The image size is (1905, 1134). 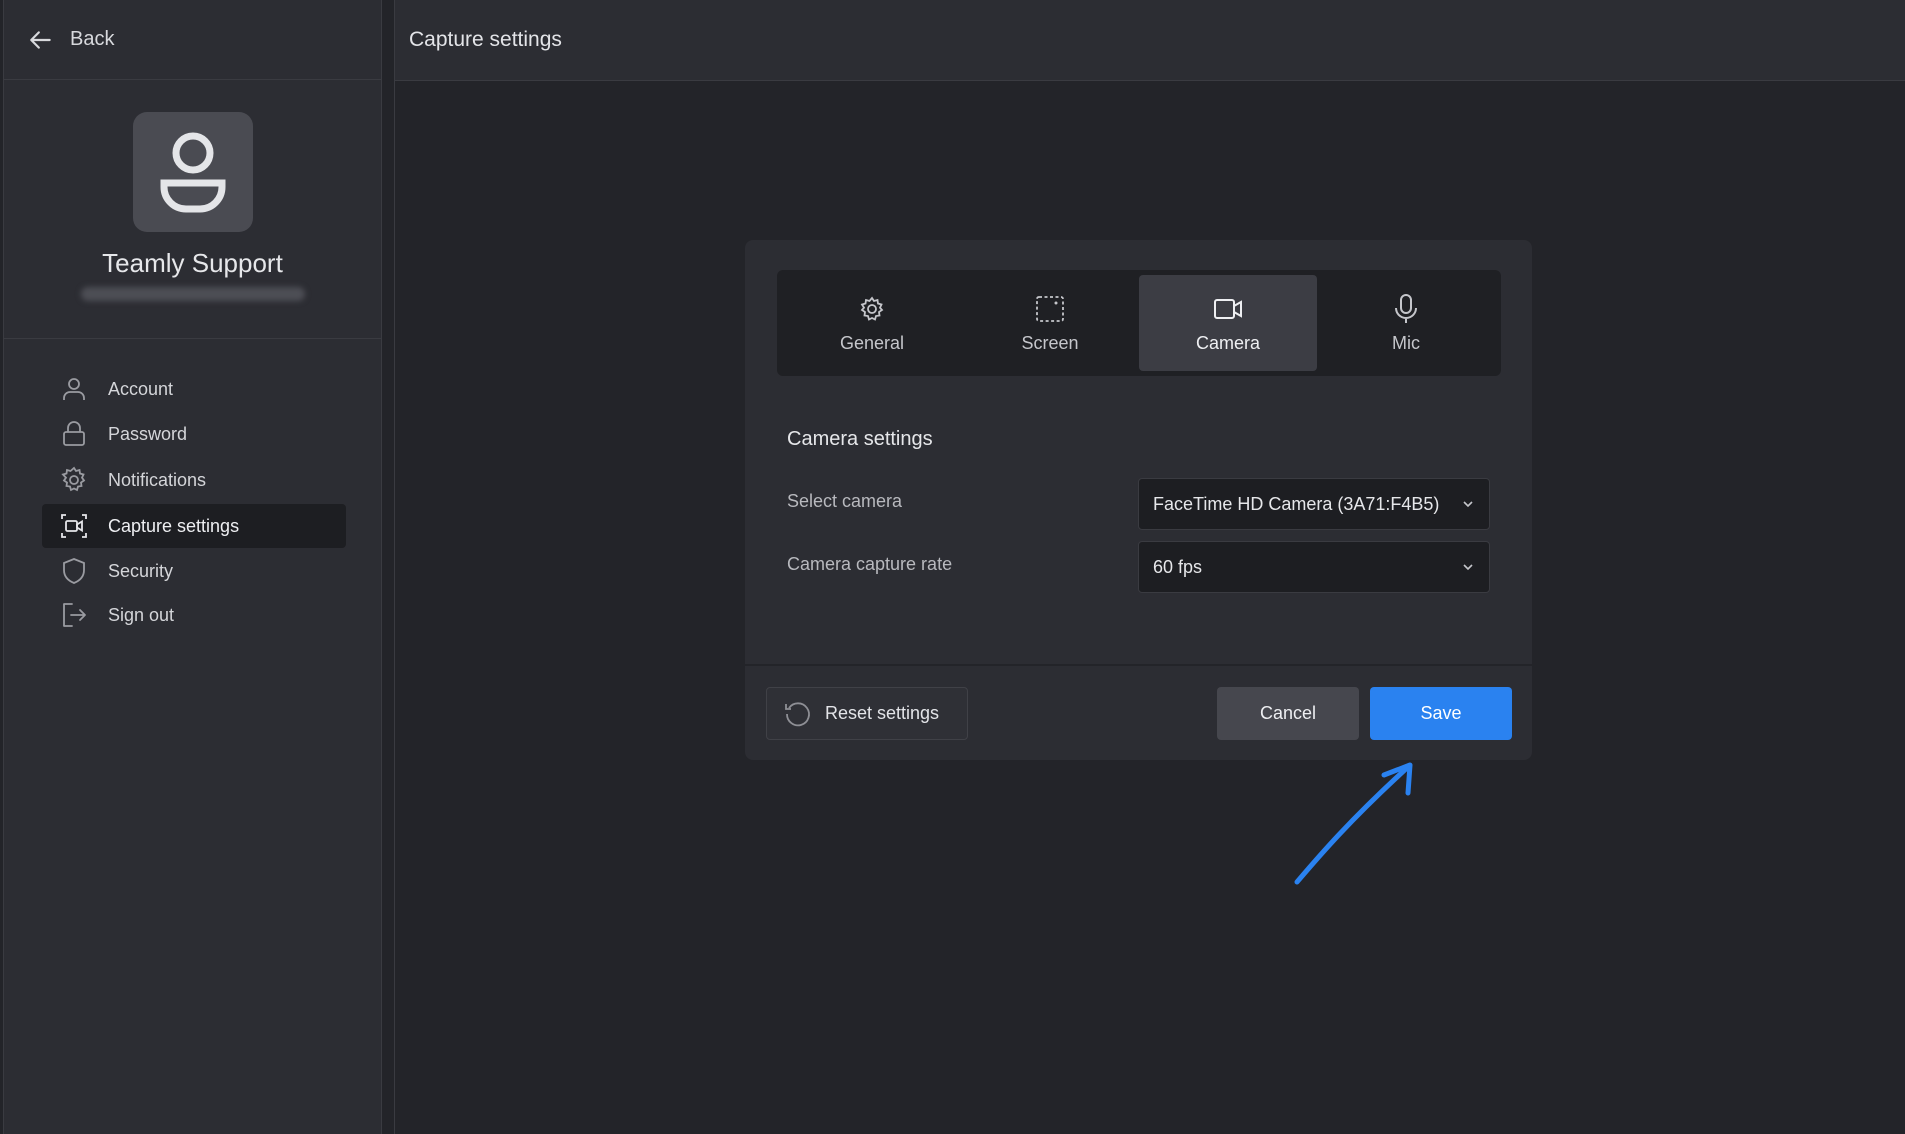 What do you see at coordinates (194, 615) in the screenshot?
I see `sidebar-item-sign-out: Sign out` at bounding box center [194, 615].